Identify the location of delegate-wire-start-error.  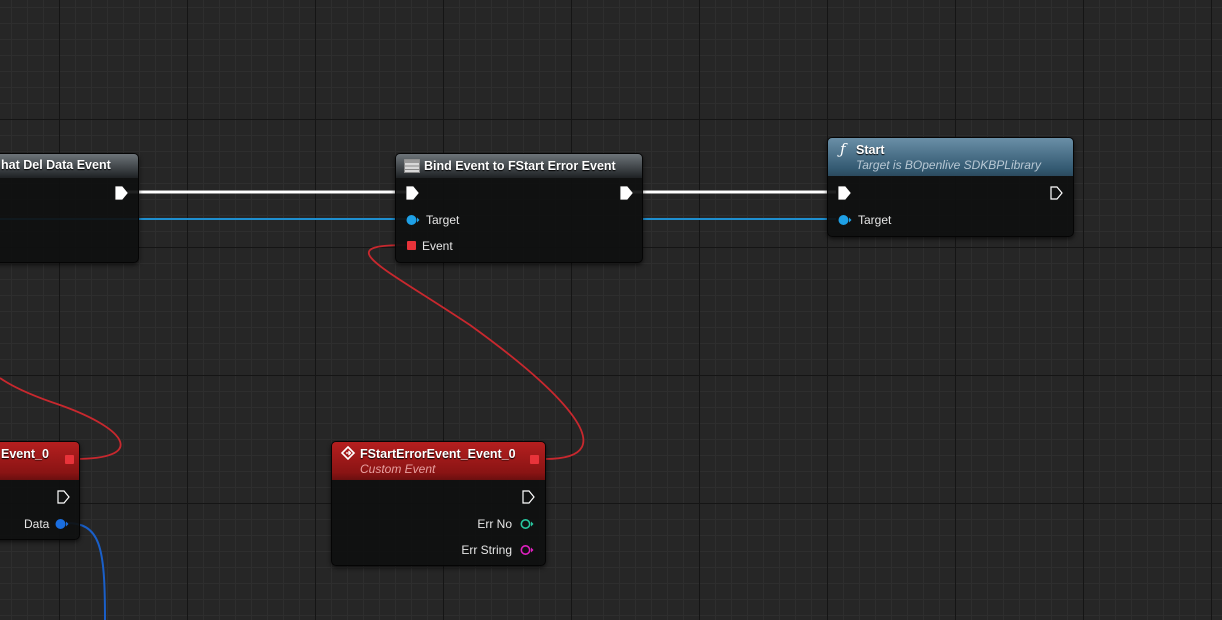
(476, 352).